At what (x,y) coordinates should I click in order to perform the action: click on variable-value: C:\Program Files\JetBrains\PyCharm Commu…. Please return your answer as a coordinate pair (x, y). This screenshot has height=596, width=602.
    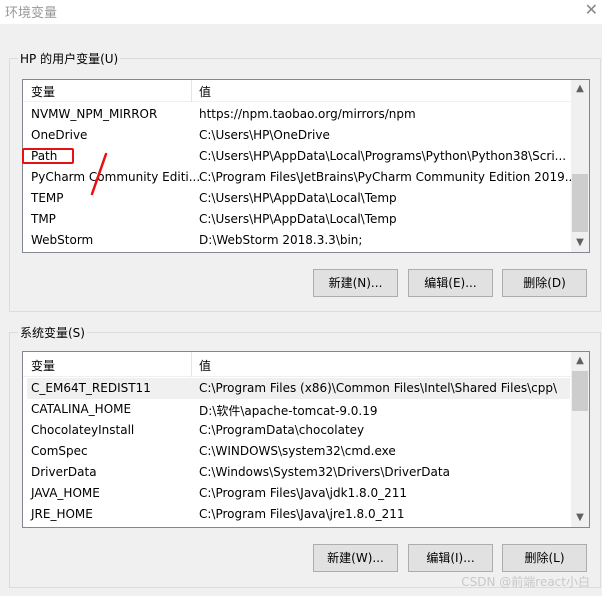
    Looking at the image, I should click on (389, 177).